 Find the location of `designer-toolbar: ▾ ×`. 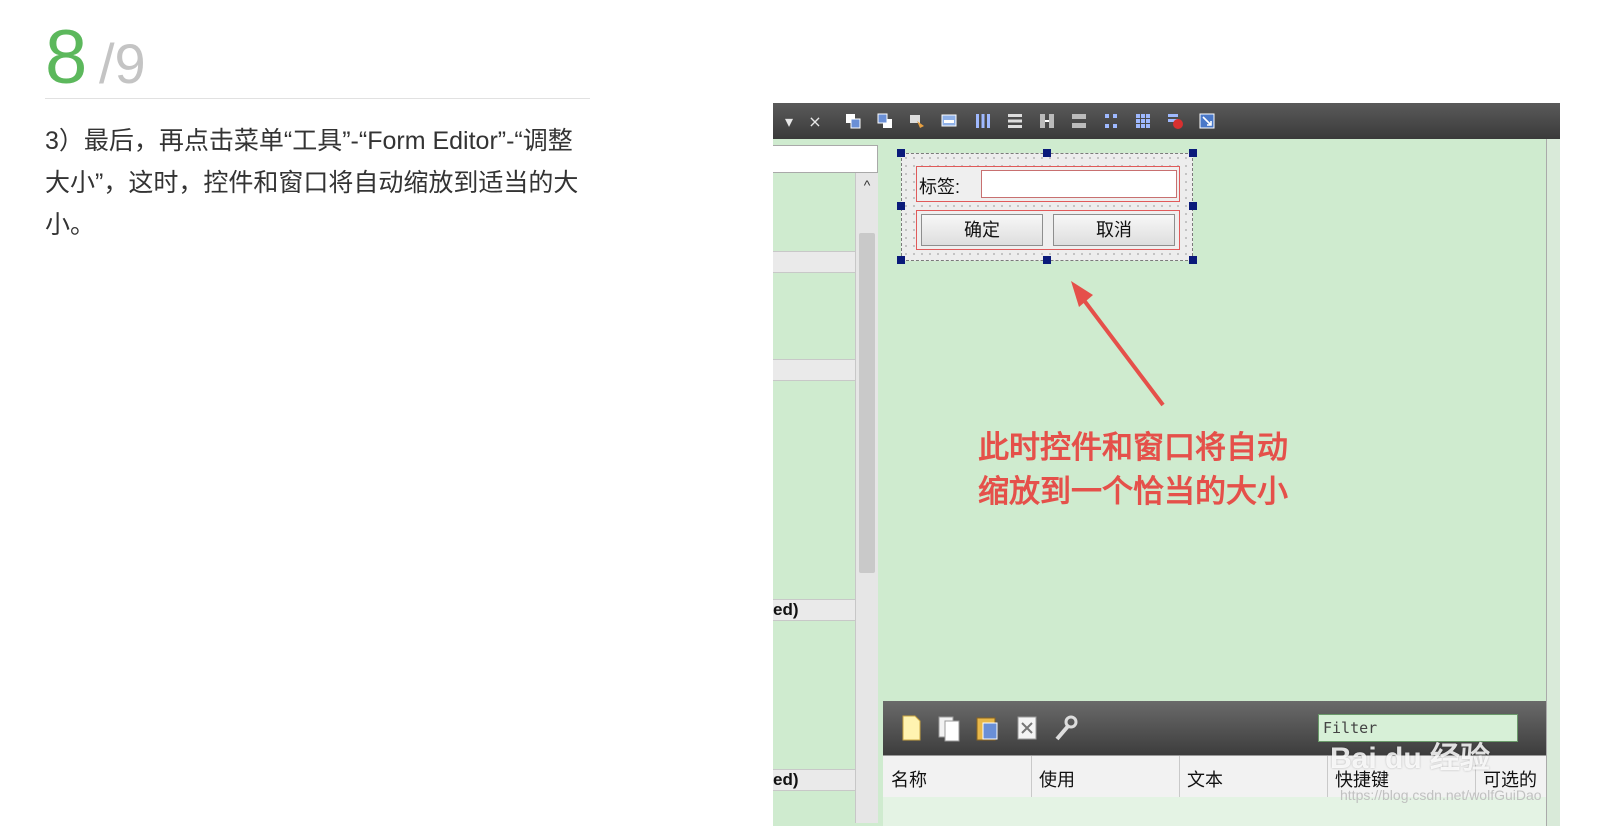

designer-toolbar: ▾ × is located at coordinates (1166, 121).